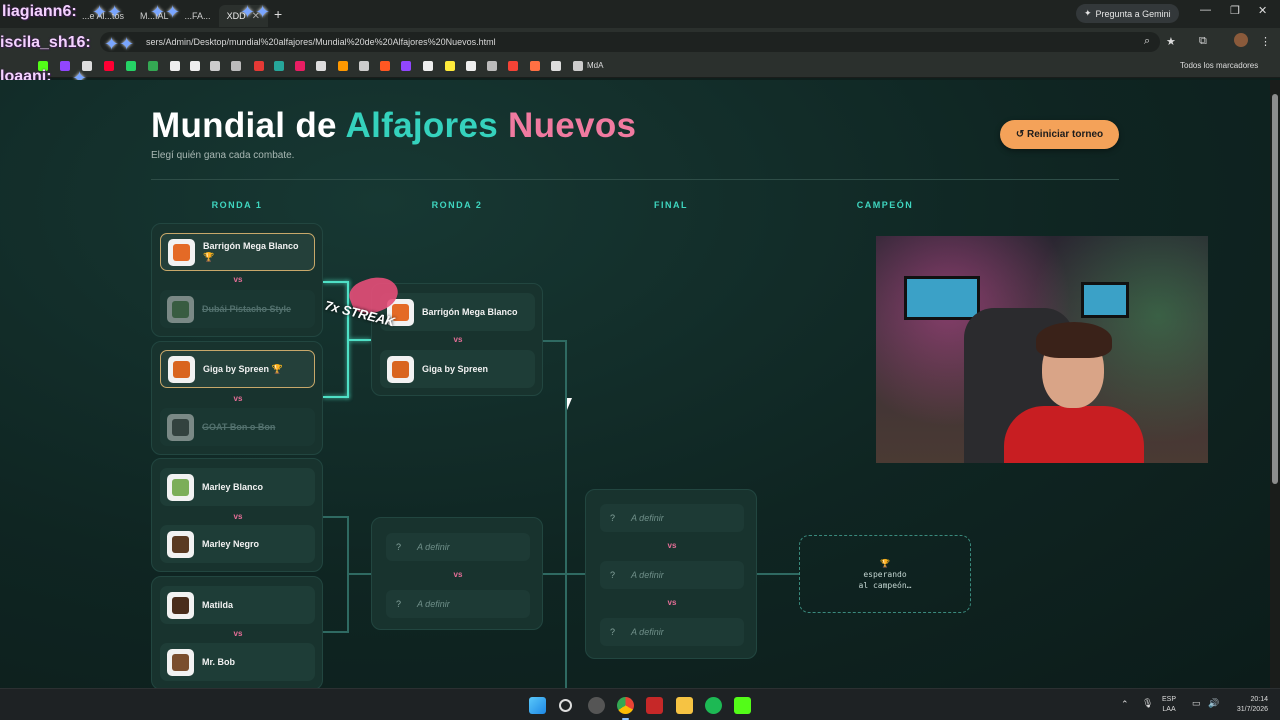 The height and width of the screenshot is (720, 1280). What do you see at coordinates (625, 705) in the screenshot?
I see `chrome-icon` at bounding box center [625, 705].